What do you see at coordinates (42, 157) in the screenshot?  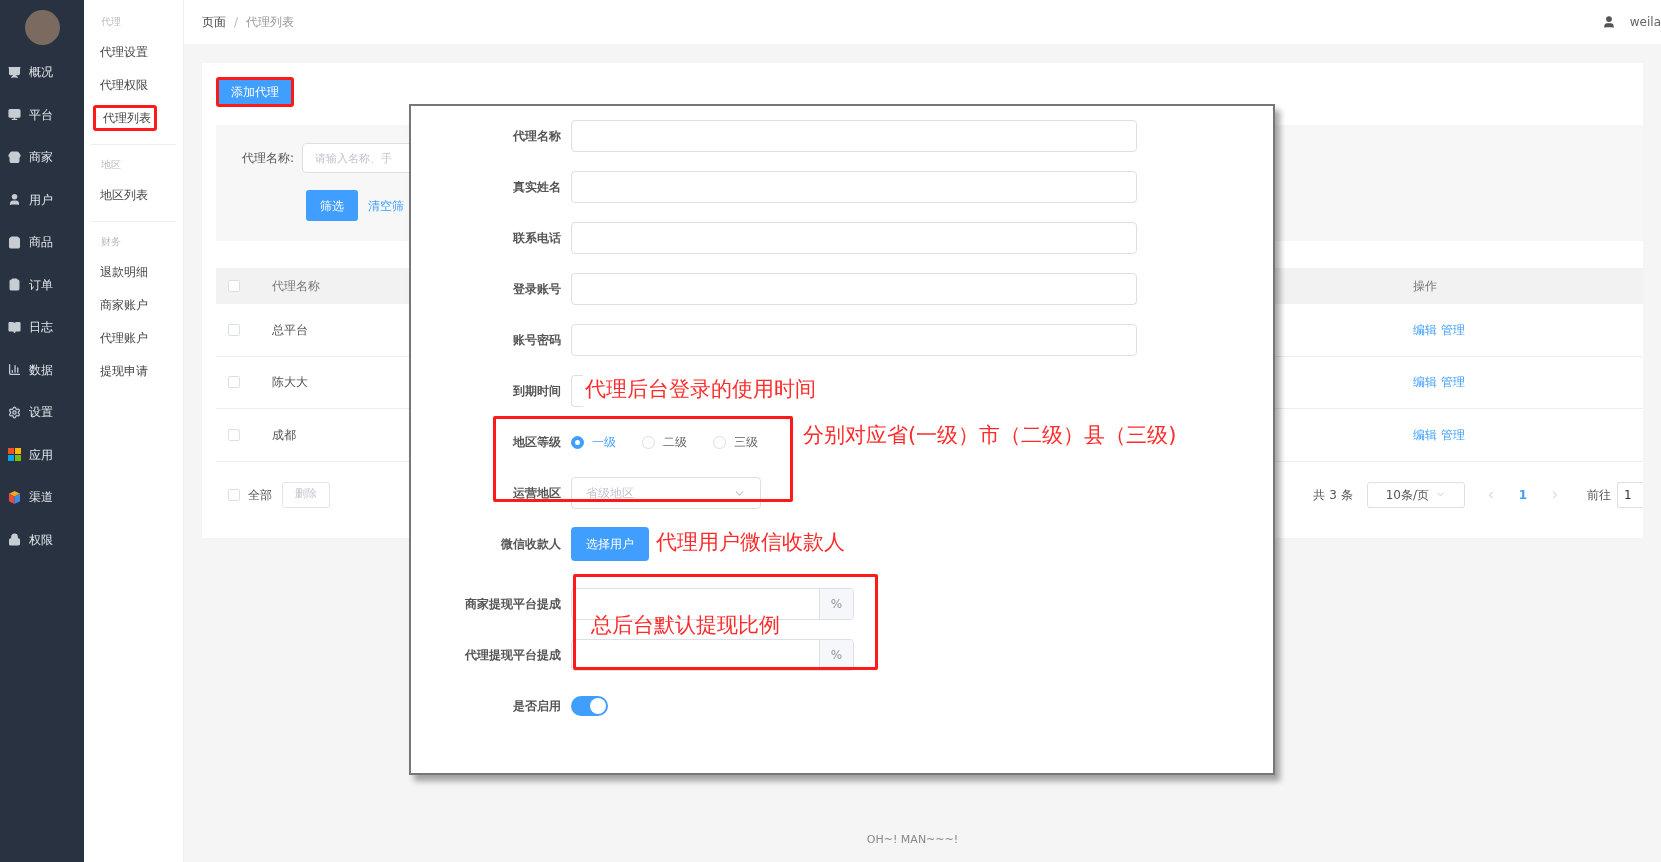 I see `nav-item: 商家` at bounding box center [42, 157].